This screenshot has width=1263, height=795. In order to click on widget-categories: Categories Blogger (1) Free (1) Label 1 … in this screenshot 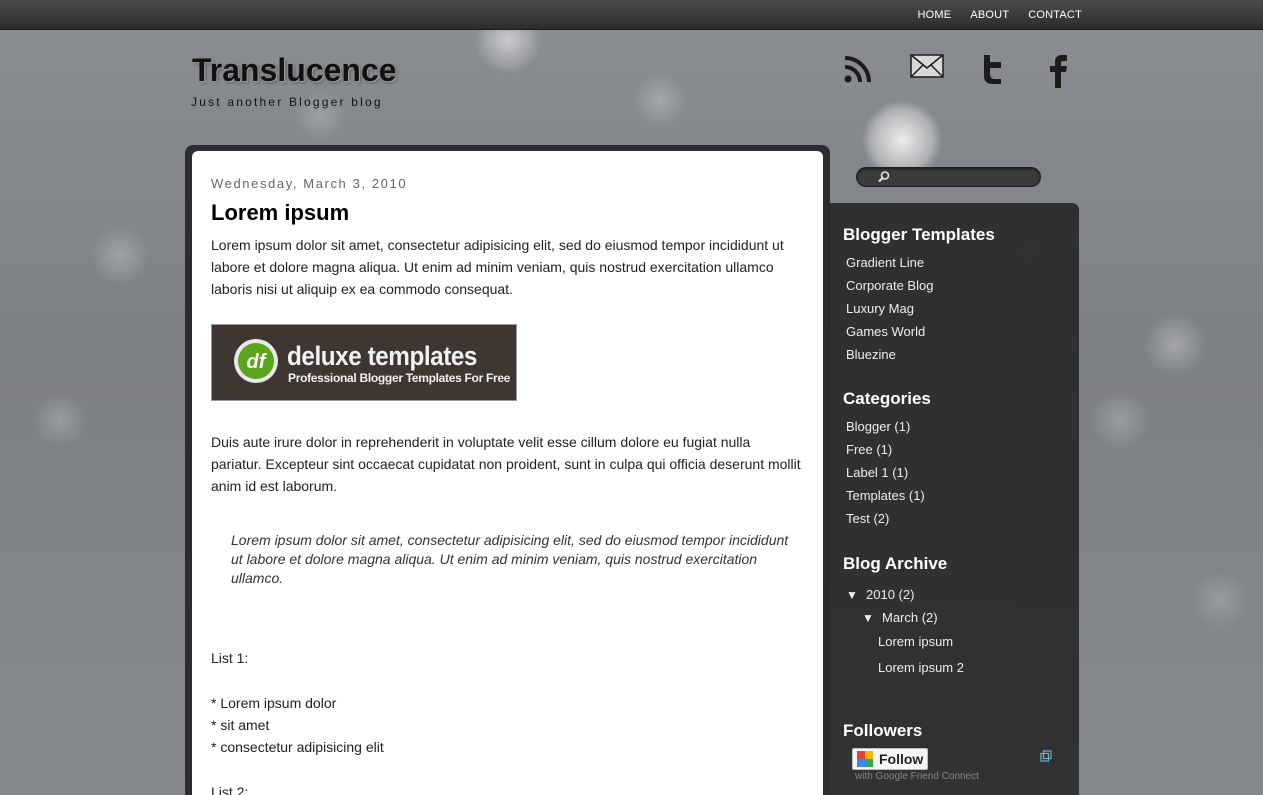, I will do `click(961, 459)`.